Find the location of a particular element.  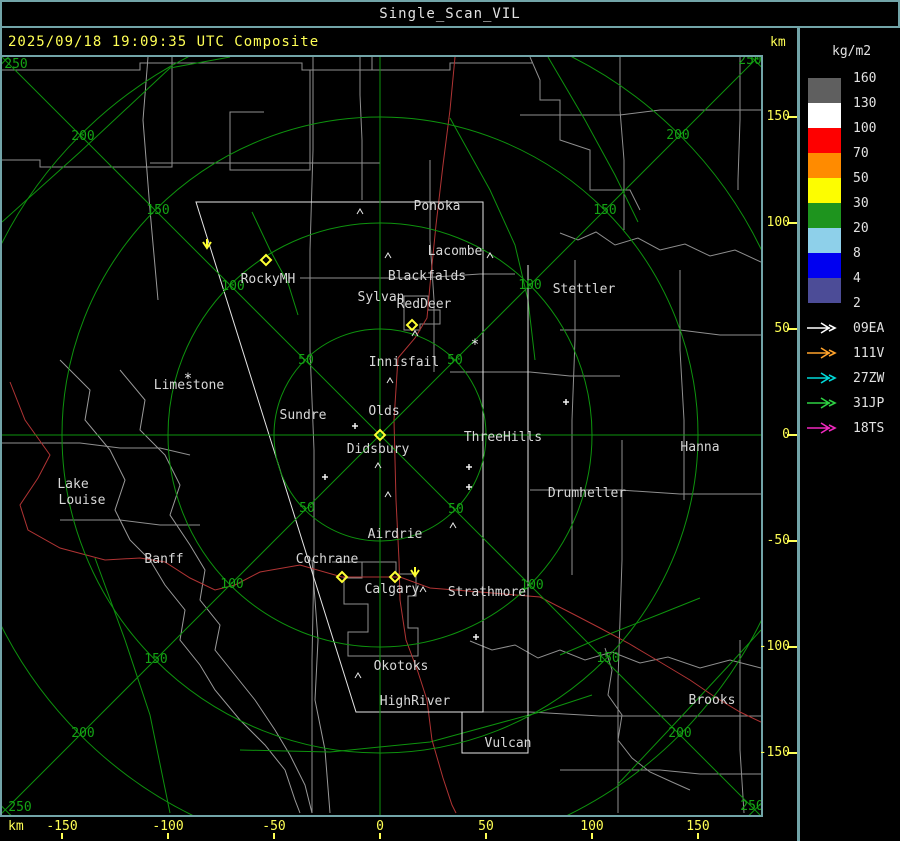

y-axis-unit-label: km is located at coordinates (778, 42).